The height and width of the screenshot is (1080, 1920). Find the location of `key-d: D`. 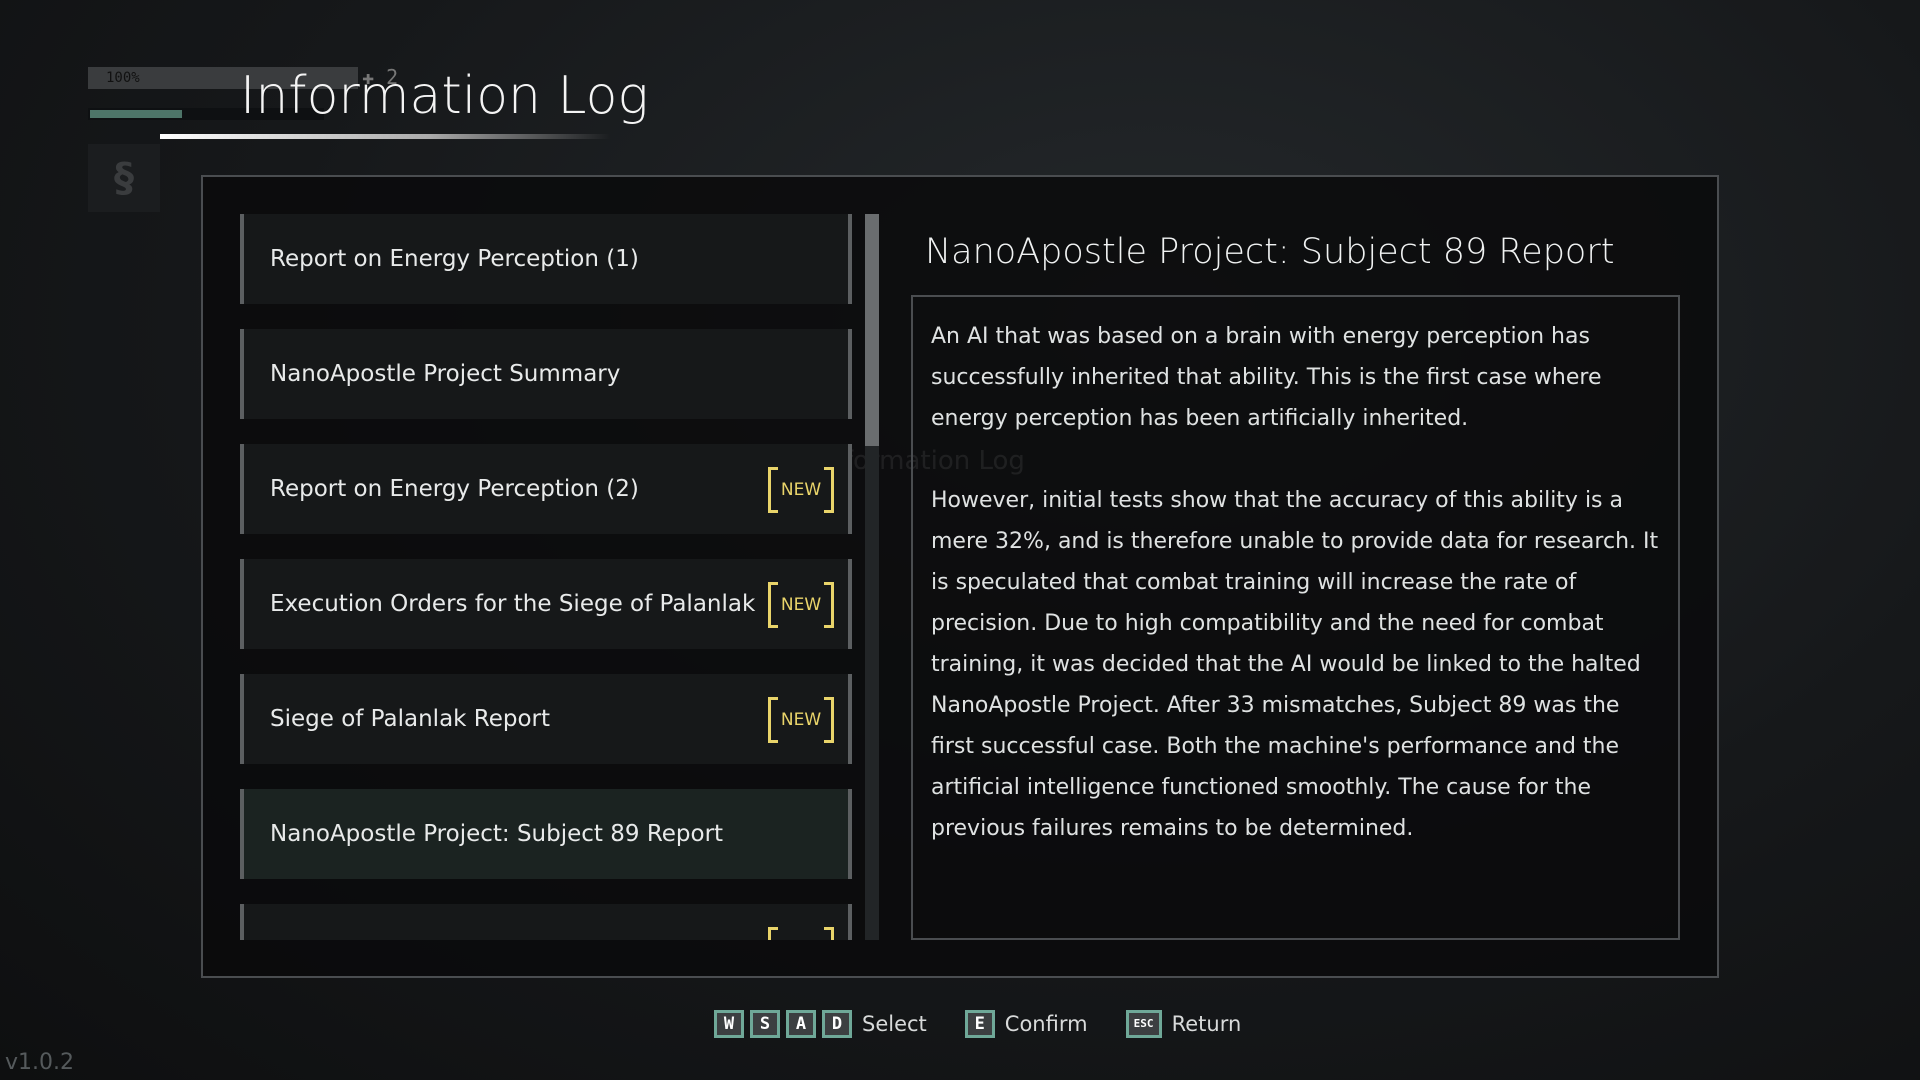

key-d: D is located at coordinates (837, 1024).